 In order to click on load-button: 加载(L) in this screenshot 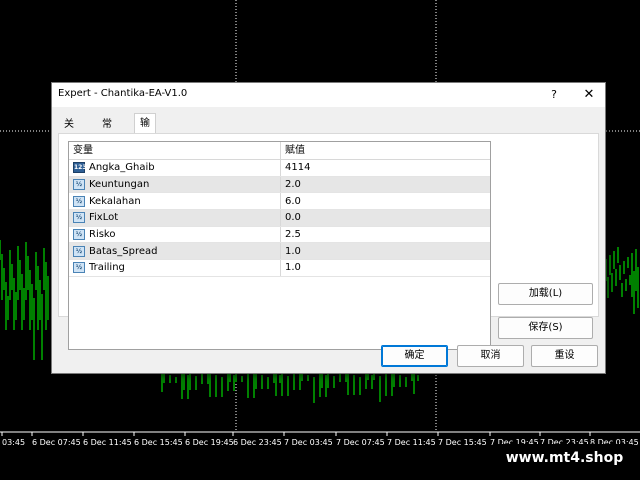, I will do `click(545, 294)`.